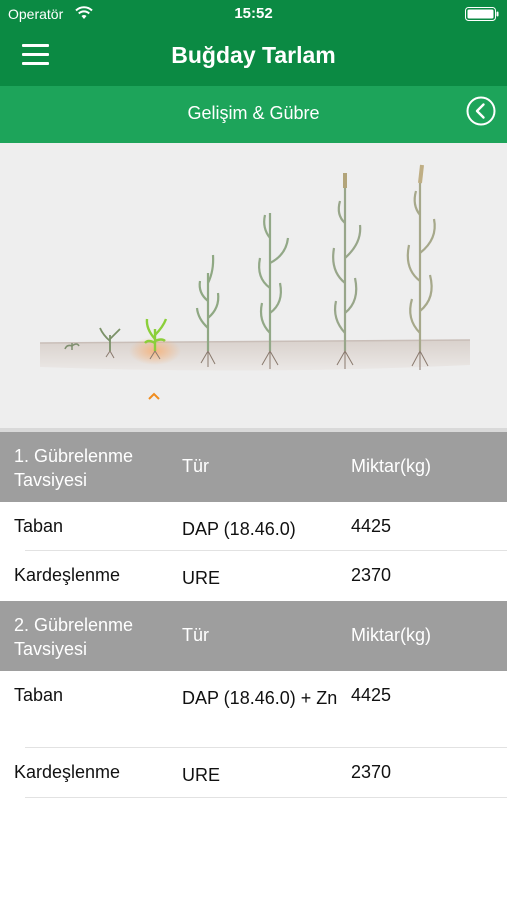  I want to click on type-cell: DAP (18.46.0) + Zn, so click(260, 698).